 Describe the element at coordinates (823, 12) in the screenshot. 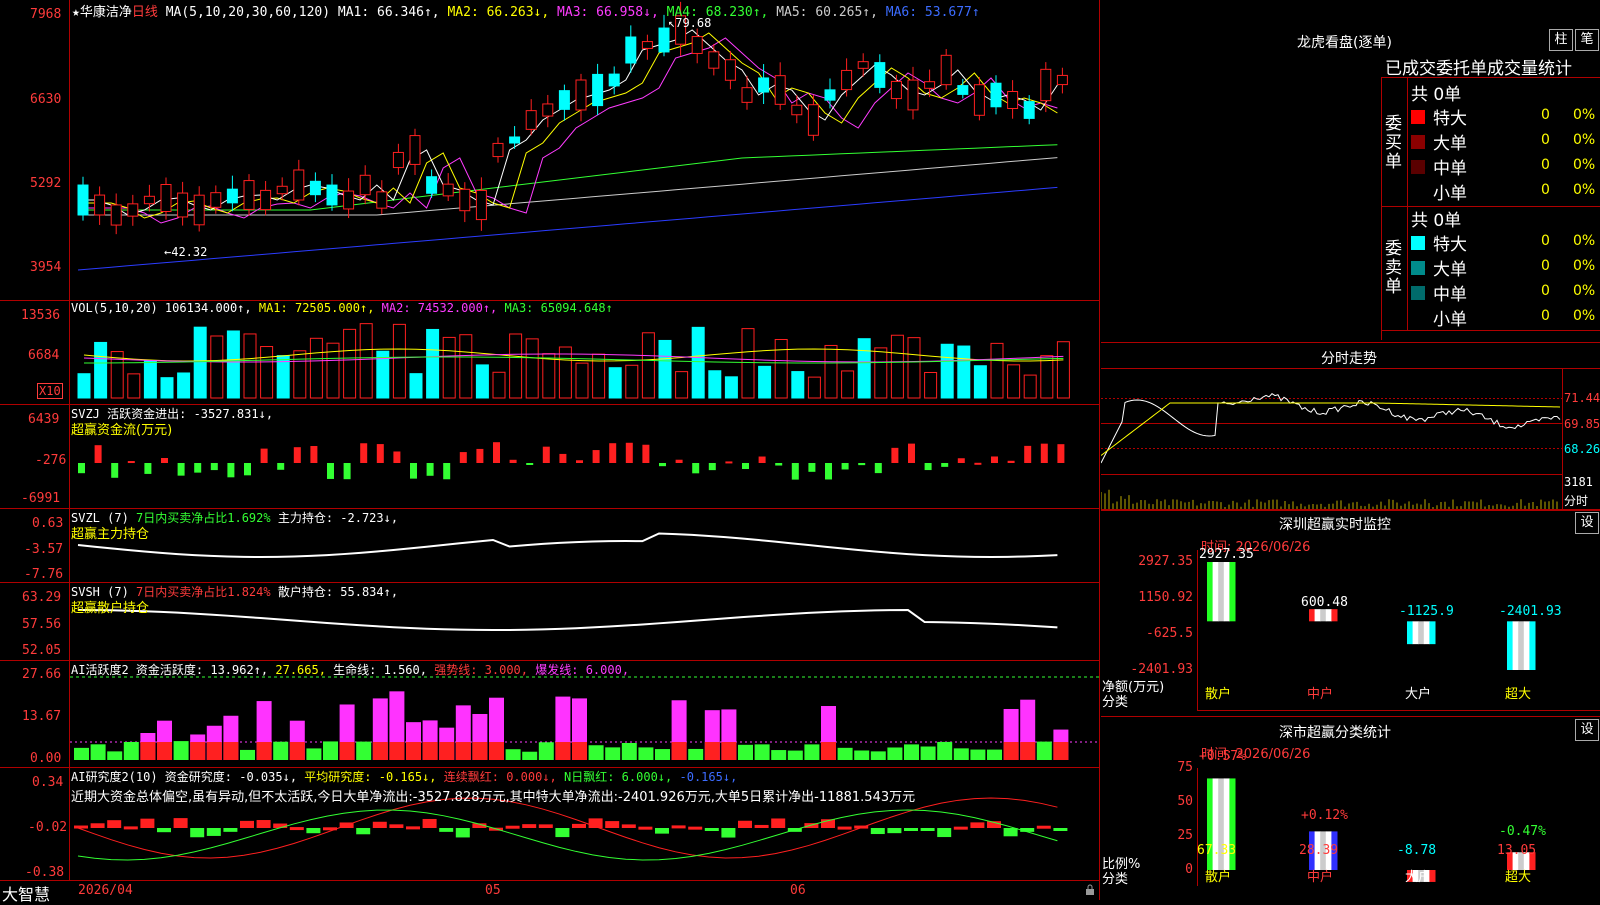

I see `legend-item: MA5: 60.265↑,` at that location.